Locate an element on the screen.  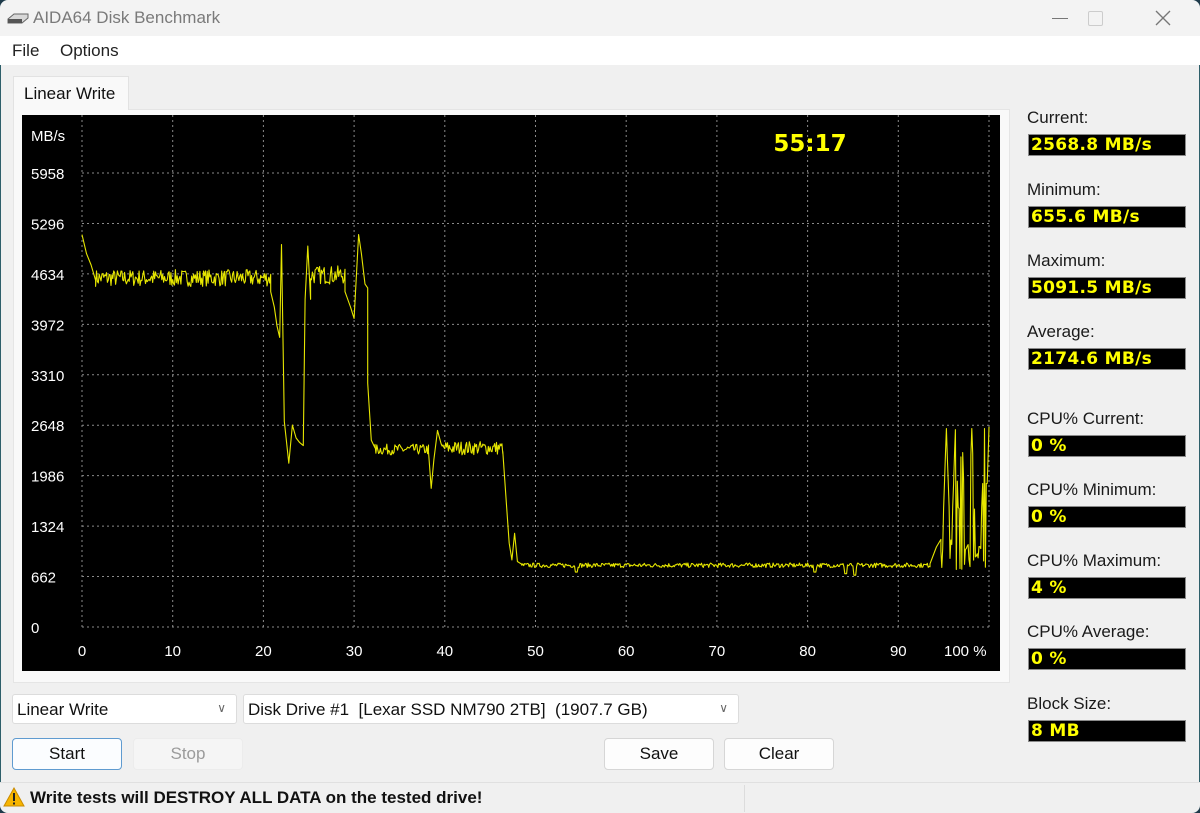
x-tick-label: 0 is located at coordinates (82, 651).